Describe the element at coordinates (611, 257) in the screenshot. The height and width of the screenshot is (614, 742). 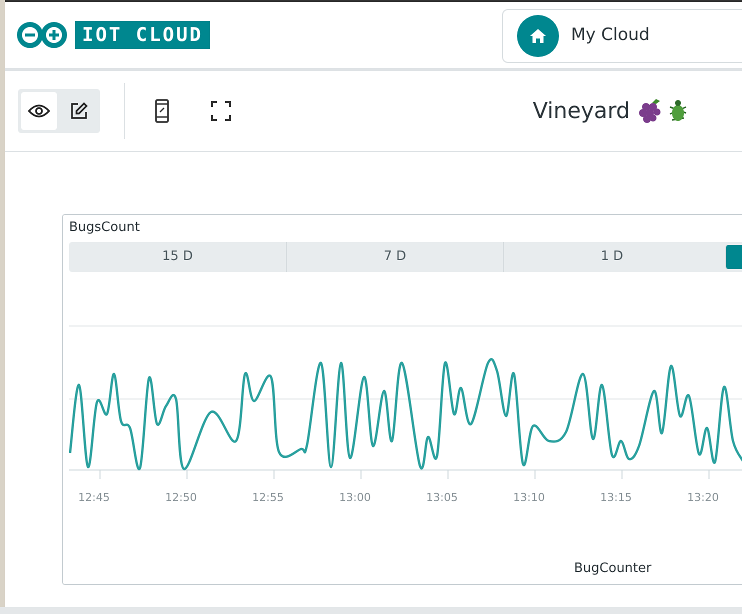
I see `range-tab: 1 D` at that location.